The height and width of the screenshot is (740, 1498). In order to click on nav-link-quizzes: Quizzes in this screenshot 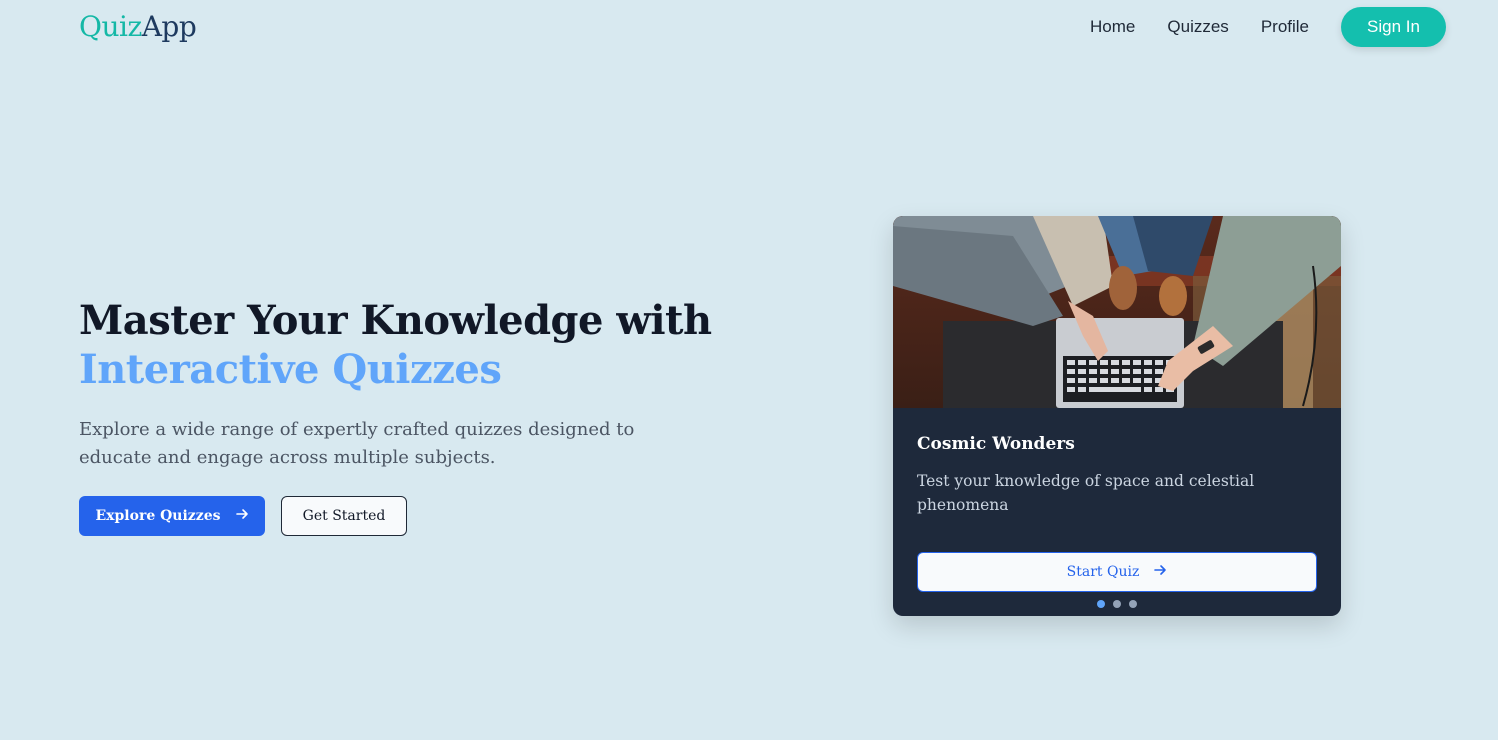, I will do `click(1197, 27)`.